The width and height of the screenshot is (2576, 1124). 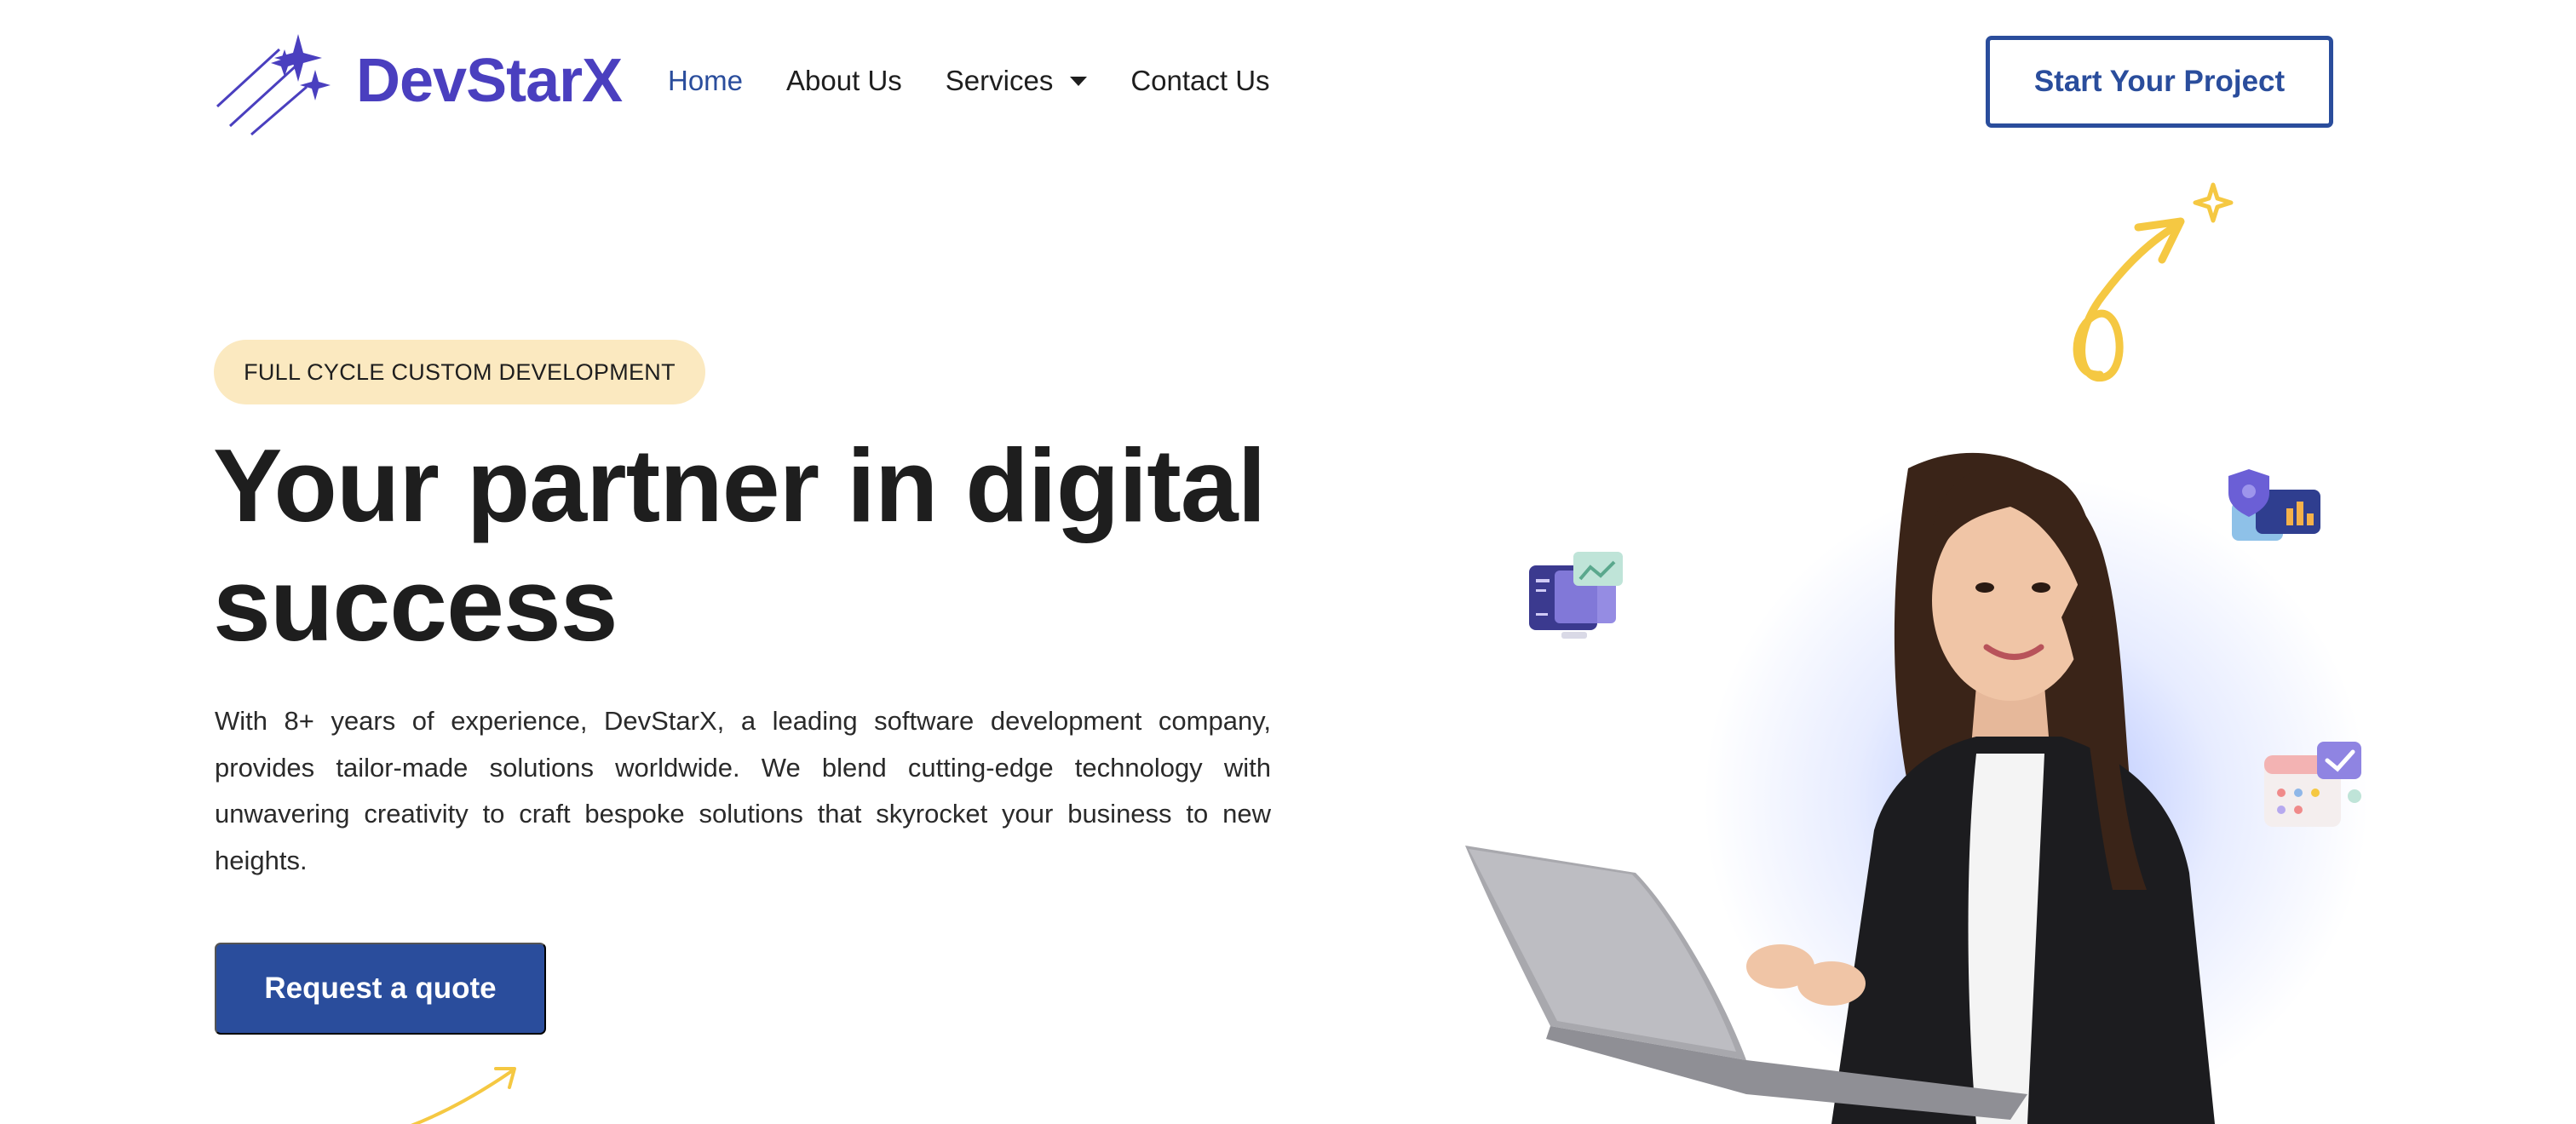 What do you see at coordinates (2213, 202) in the screenshot?
I see `sparkle-icon` at bounding box center [2213, 202].